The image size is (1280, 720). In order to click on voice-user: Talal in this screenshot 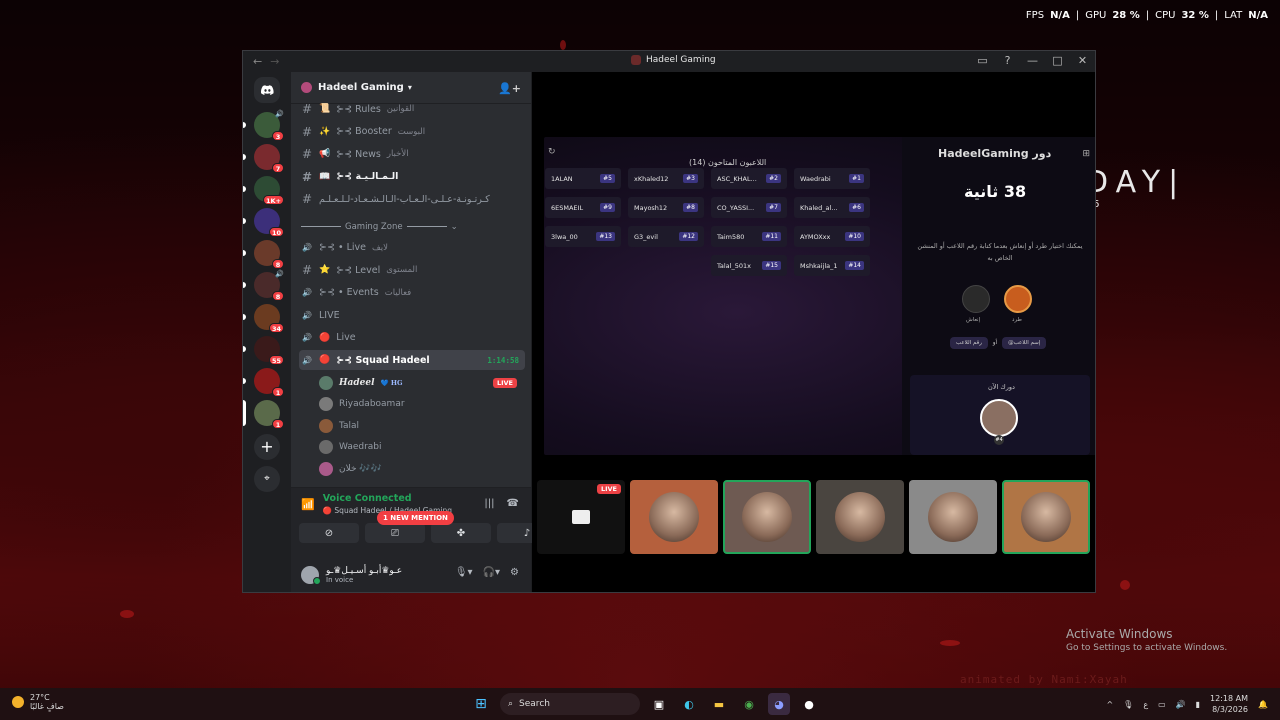, I will do `click(419, 426)`.